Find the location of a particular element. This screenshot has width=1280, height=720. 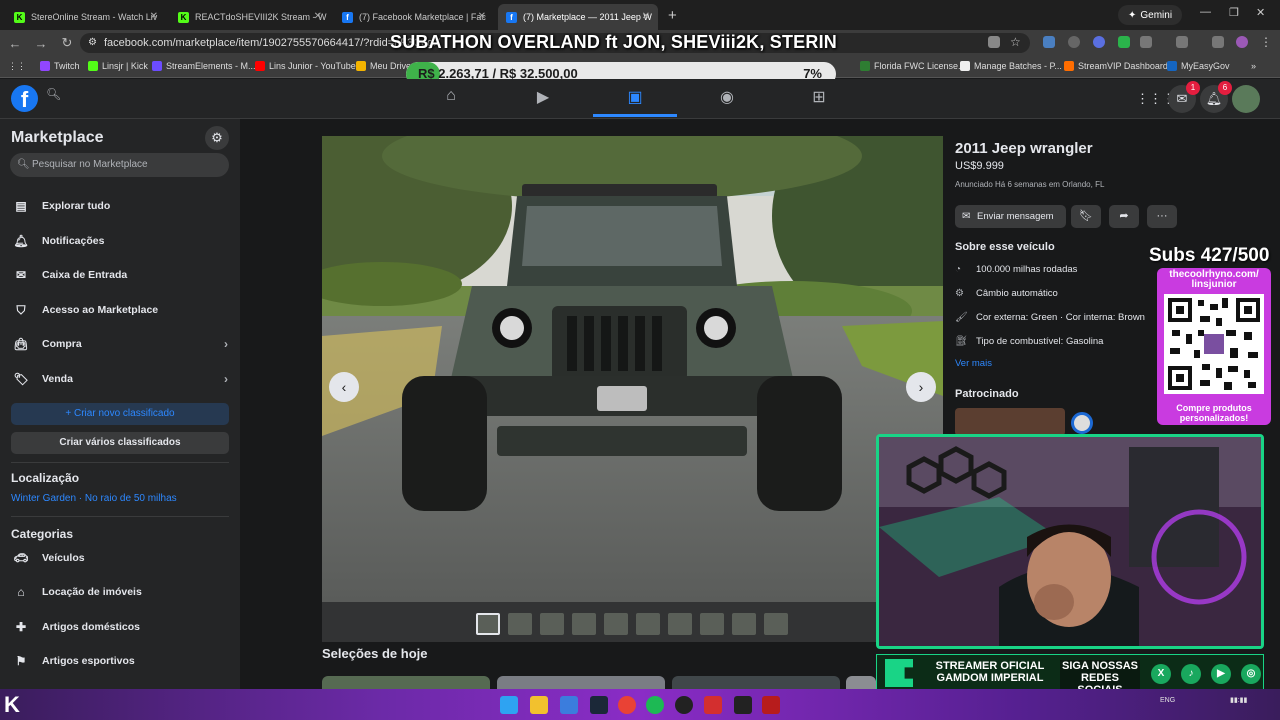

location-link: Winter Garden · No raio de 50 milhas is located at coordinates (94, 498).